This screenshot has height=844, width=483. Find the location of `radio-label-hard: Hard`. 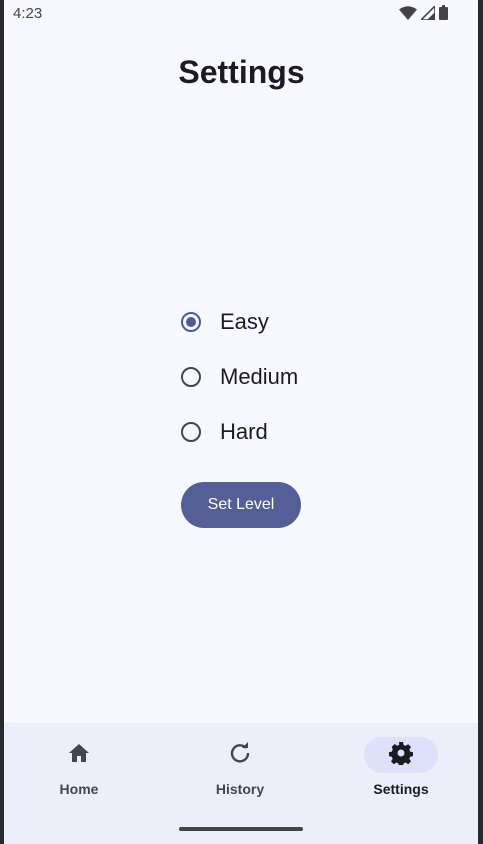

radio-label-hard: Hard is located at coordinates (244, 431).